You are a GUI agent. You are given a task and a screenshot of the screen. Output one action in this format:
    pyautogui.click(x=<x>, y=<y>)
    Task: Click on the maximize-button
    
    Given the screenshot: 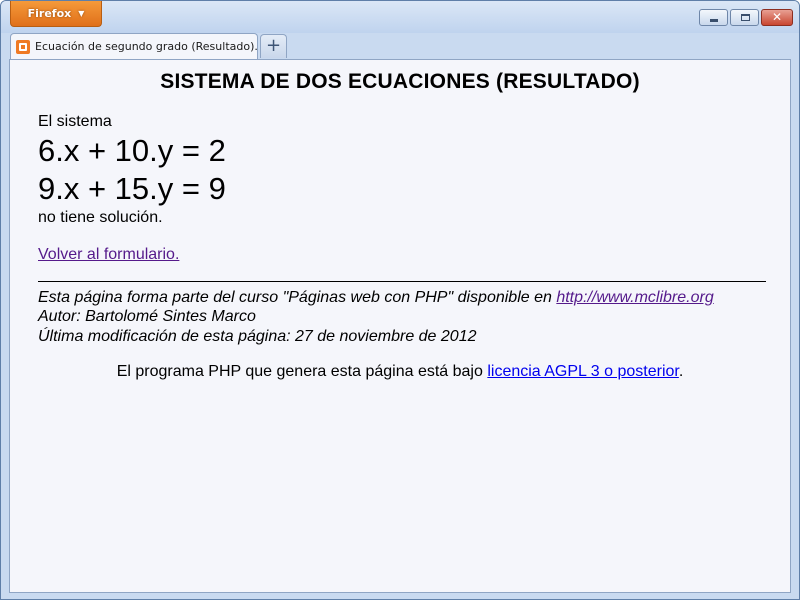 What is the action you would take?
    pyautogui.click(x=744, y=17)
    